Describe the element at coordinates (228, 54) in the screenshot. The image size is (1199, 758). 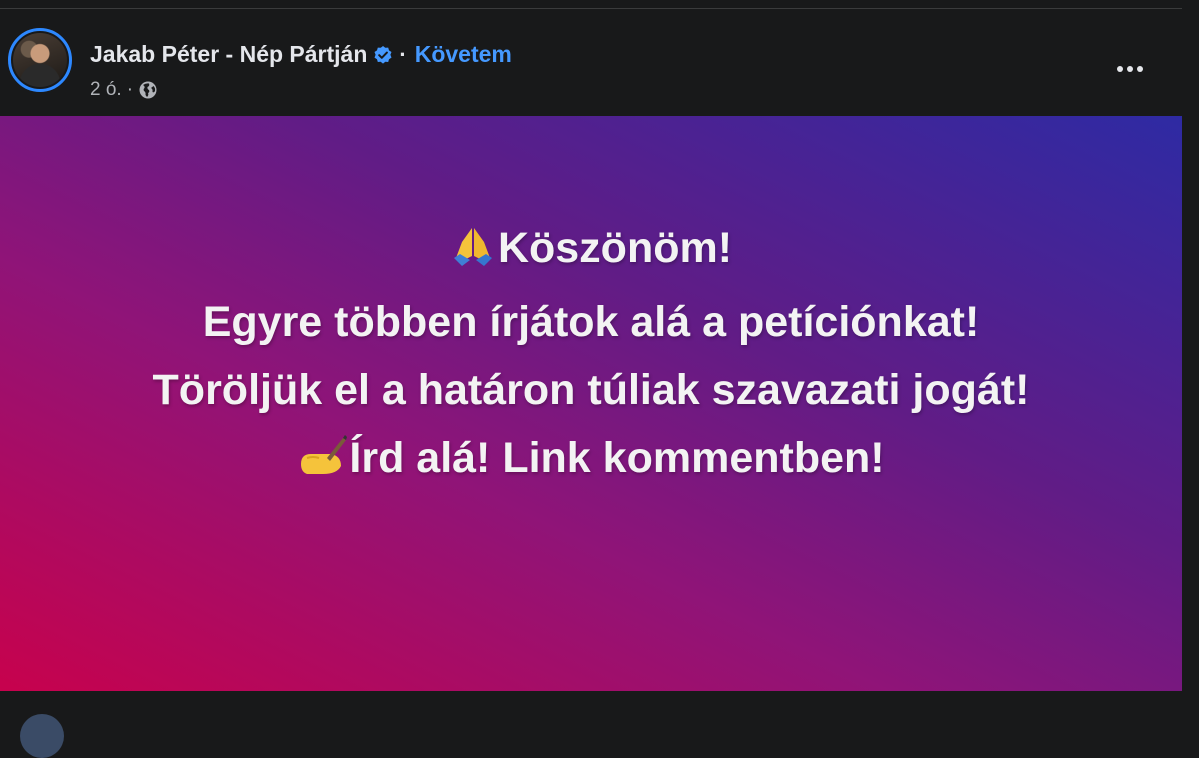
I see `author-name: Jakab Péter - Nép Pártján` at that location.